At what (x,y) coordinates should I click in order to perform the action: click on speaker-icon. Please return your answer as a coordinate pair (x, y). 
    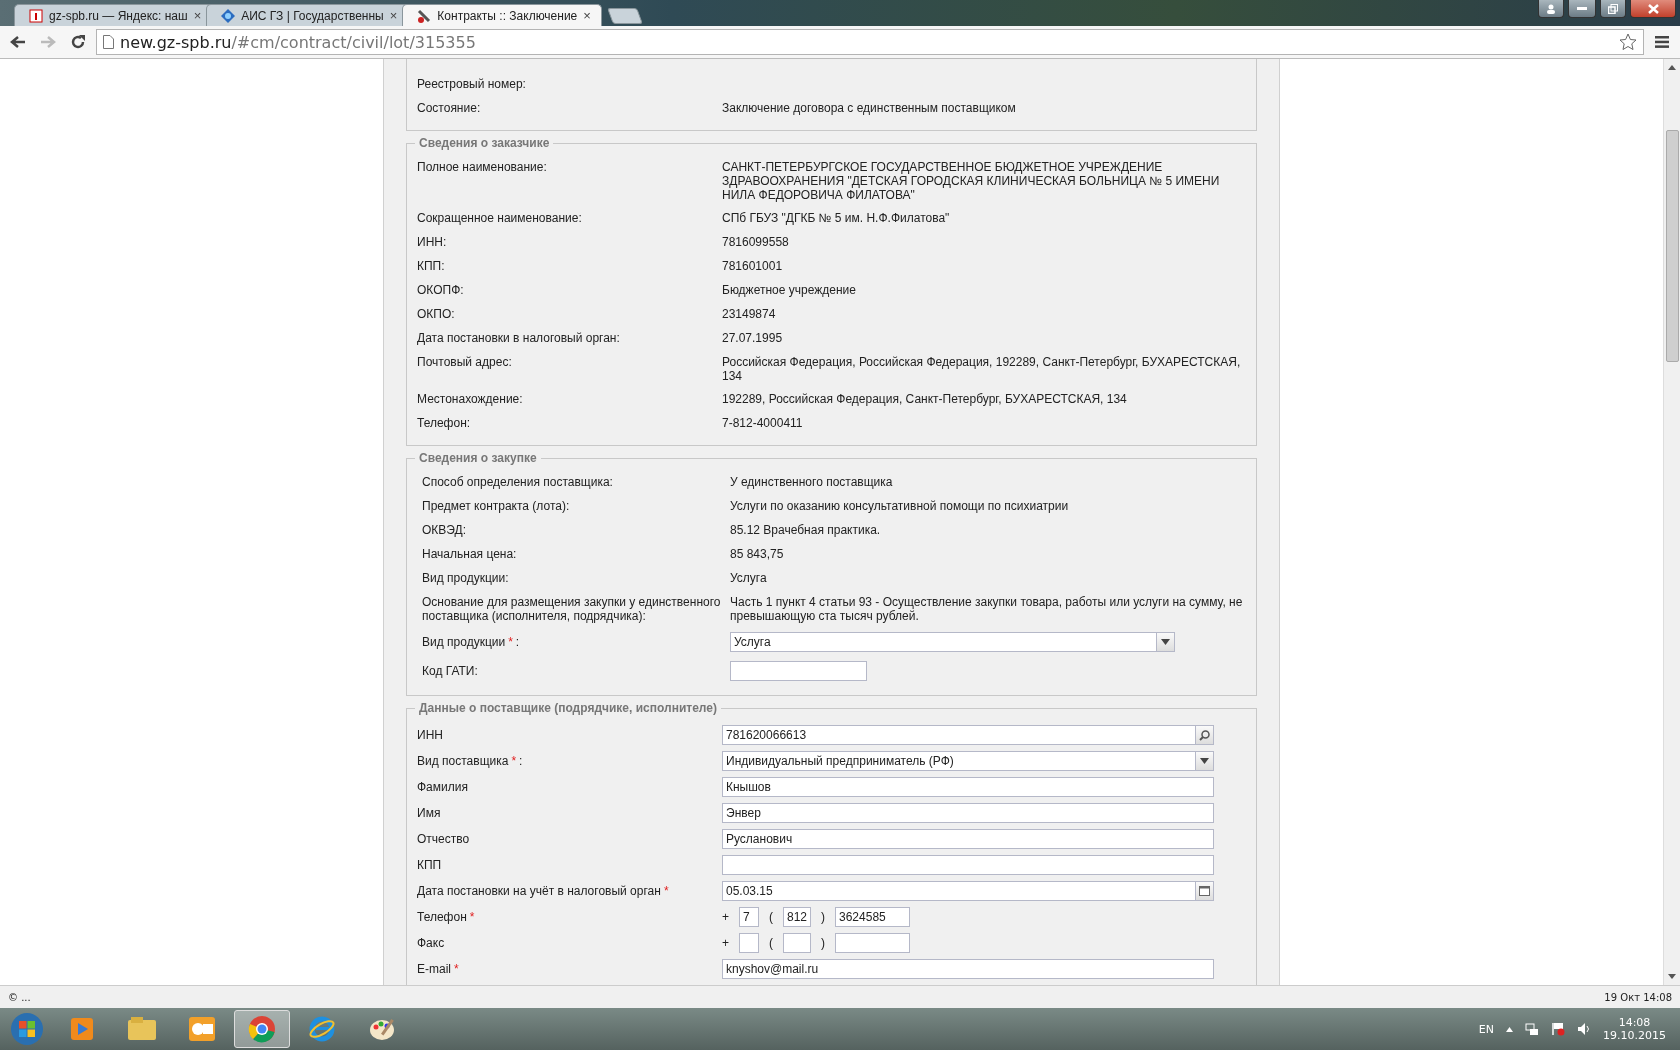
    Looking at the image, I should click on (1584, 1029).